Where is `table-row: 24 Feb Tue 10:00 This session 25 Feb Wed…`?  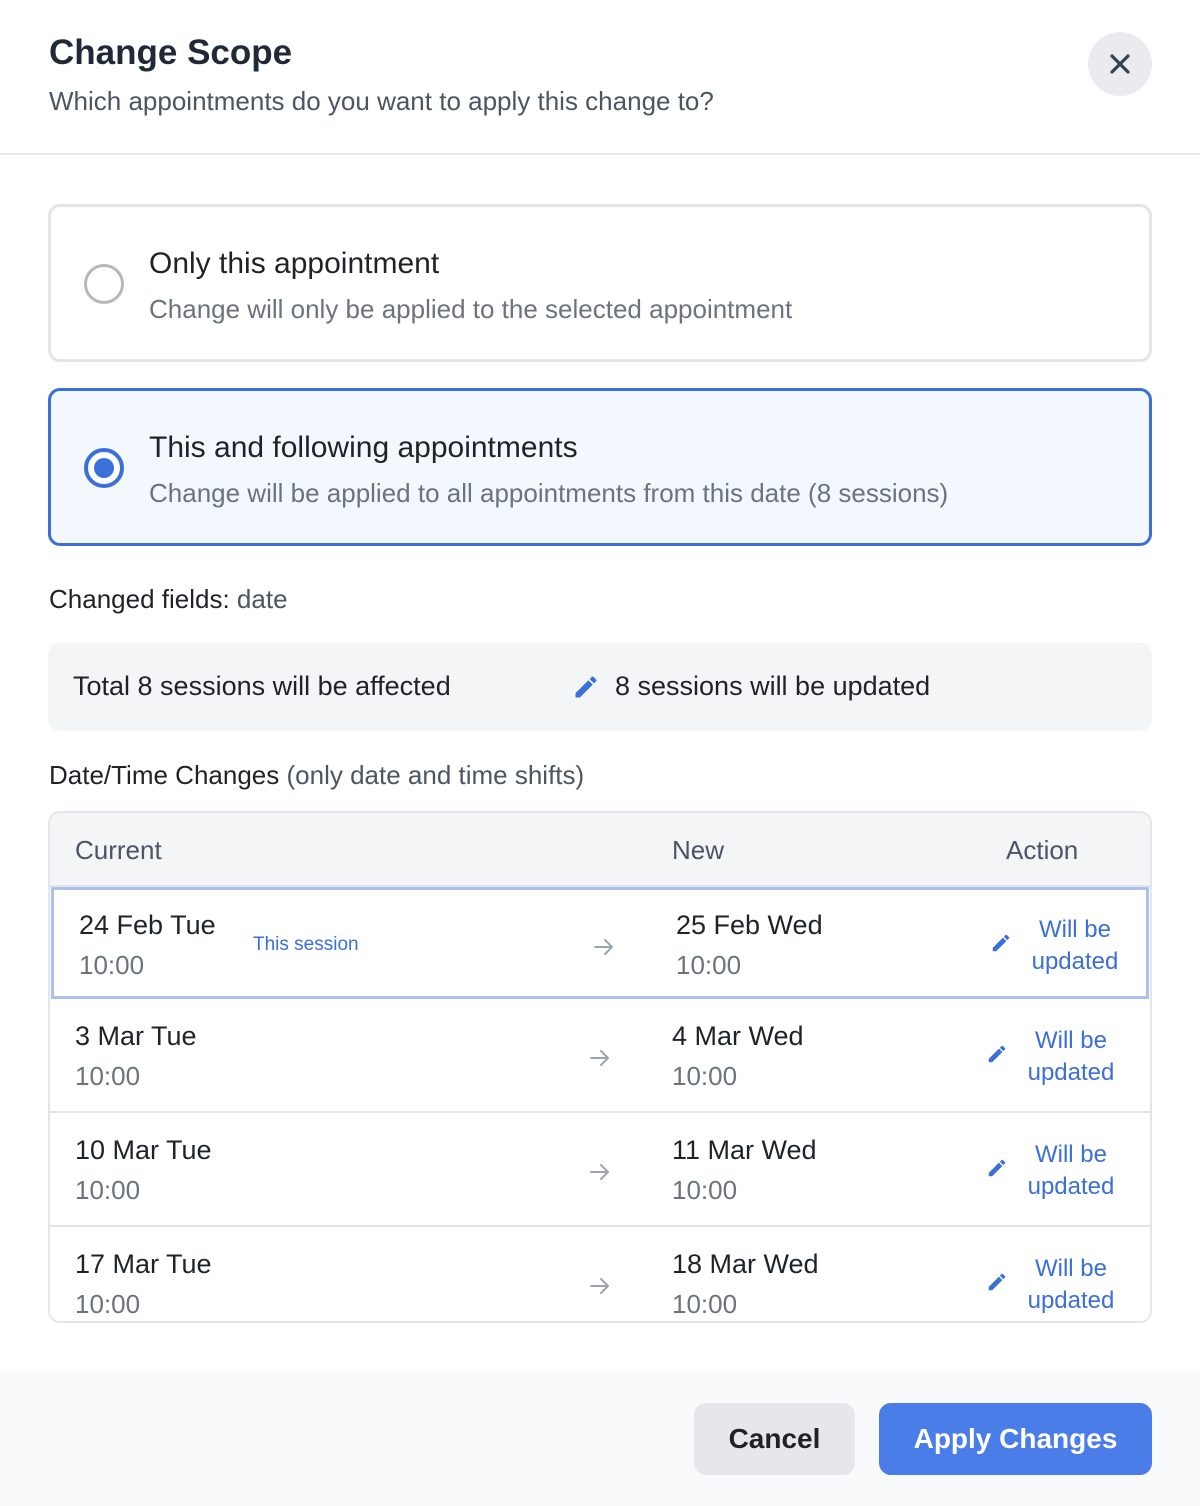 table-row: 24 Feb Tue 10:00 This session 25 Feb Wed… is located at coordinates (600, 943).